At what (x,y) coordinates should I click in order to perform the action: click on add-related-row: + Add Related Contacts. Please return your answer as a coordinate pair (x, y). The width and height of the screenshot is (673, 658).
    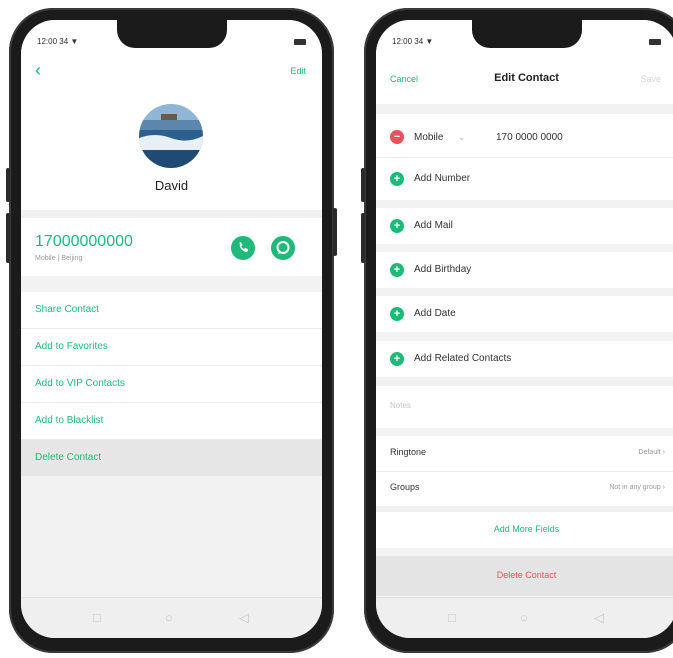
    Looking at the image, I should click on (524, 359).